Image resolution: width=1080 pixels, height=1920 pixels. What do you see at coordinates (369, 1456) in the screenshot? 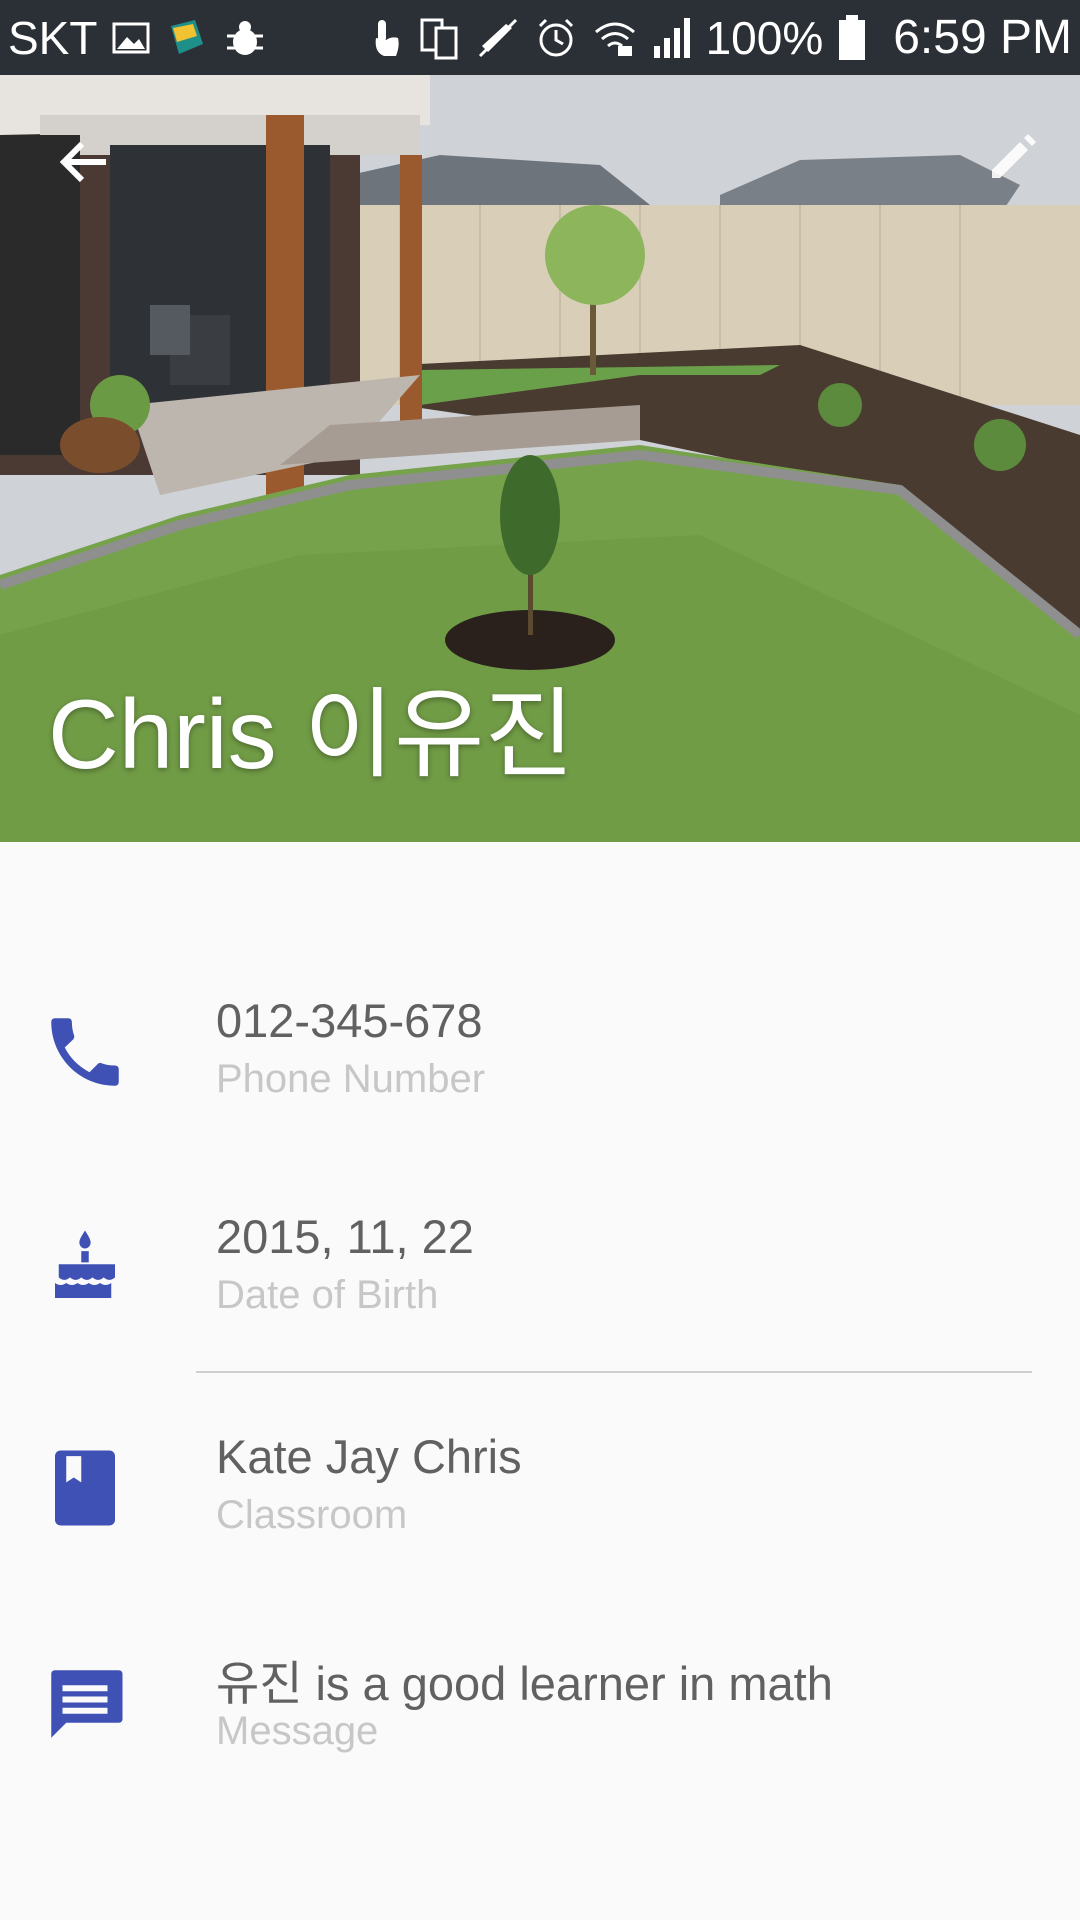
I see `classroom-value: Kate Jay Chris` at bounding box center [369, 1456].